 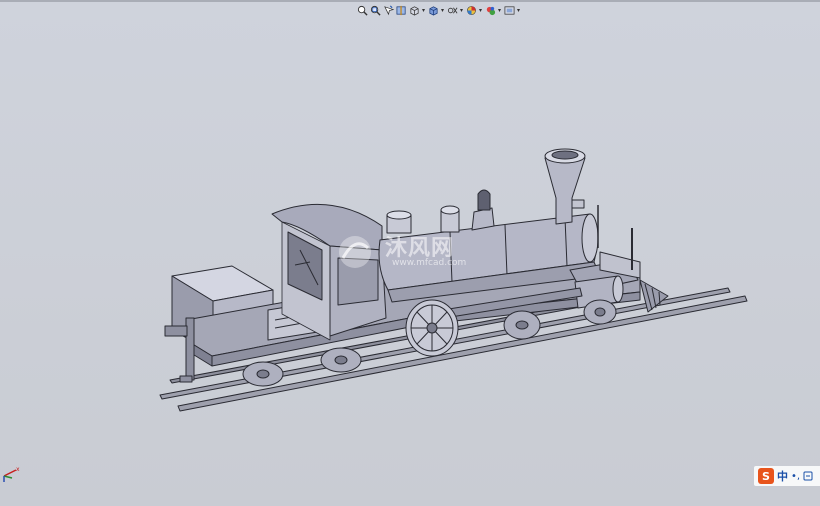 What do you see at coordinates (11, 474) in the screenshot?
I see `reference-triad-icon: x` at bounding box center [11, 474].